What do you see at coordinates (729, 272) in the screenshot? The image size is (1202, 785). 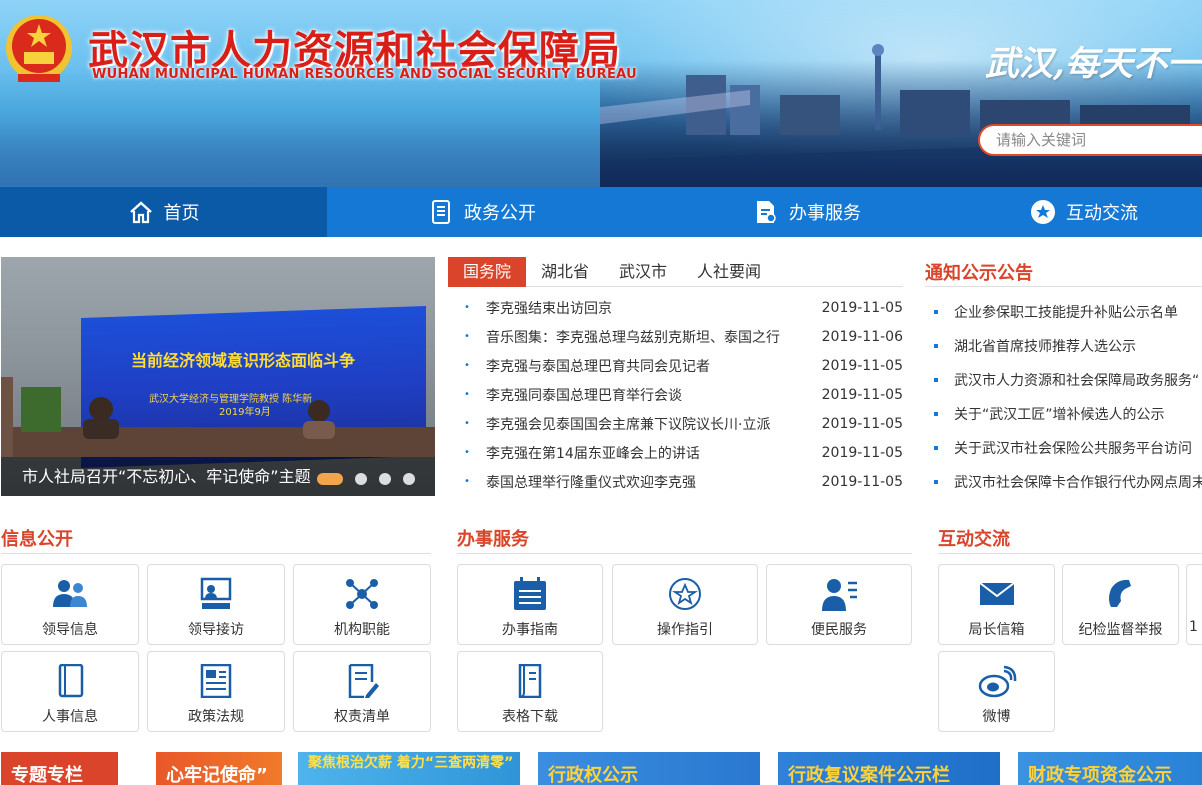 I see `tab-hr-news: 人社要闻` at bounding box center [729, 272].